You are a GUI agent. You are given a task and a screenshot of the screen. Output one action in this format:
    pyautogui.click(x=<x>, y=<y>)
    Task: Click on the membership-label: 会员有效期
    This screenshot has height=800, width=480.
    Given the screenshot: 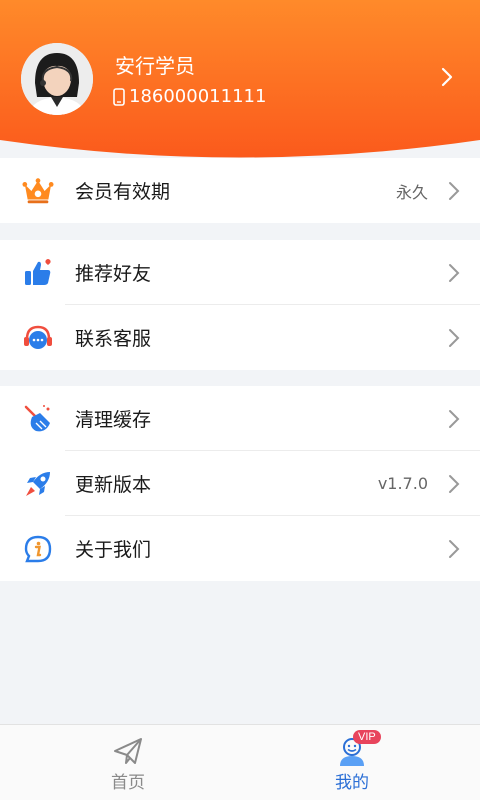 What is the action you would take?
    pyautogui.click(x=123, y=192)
    